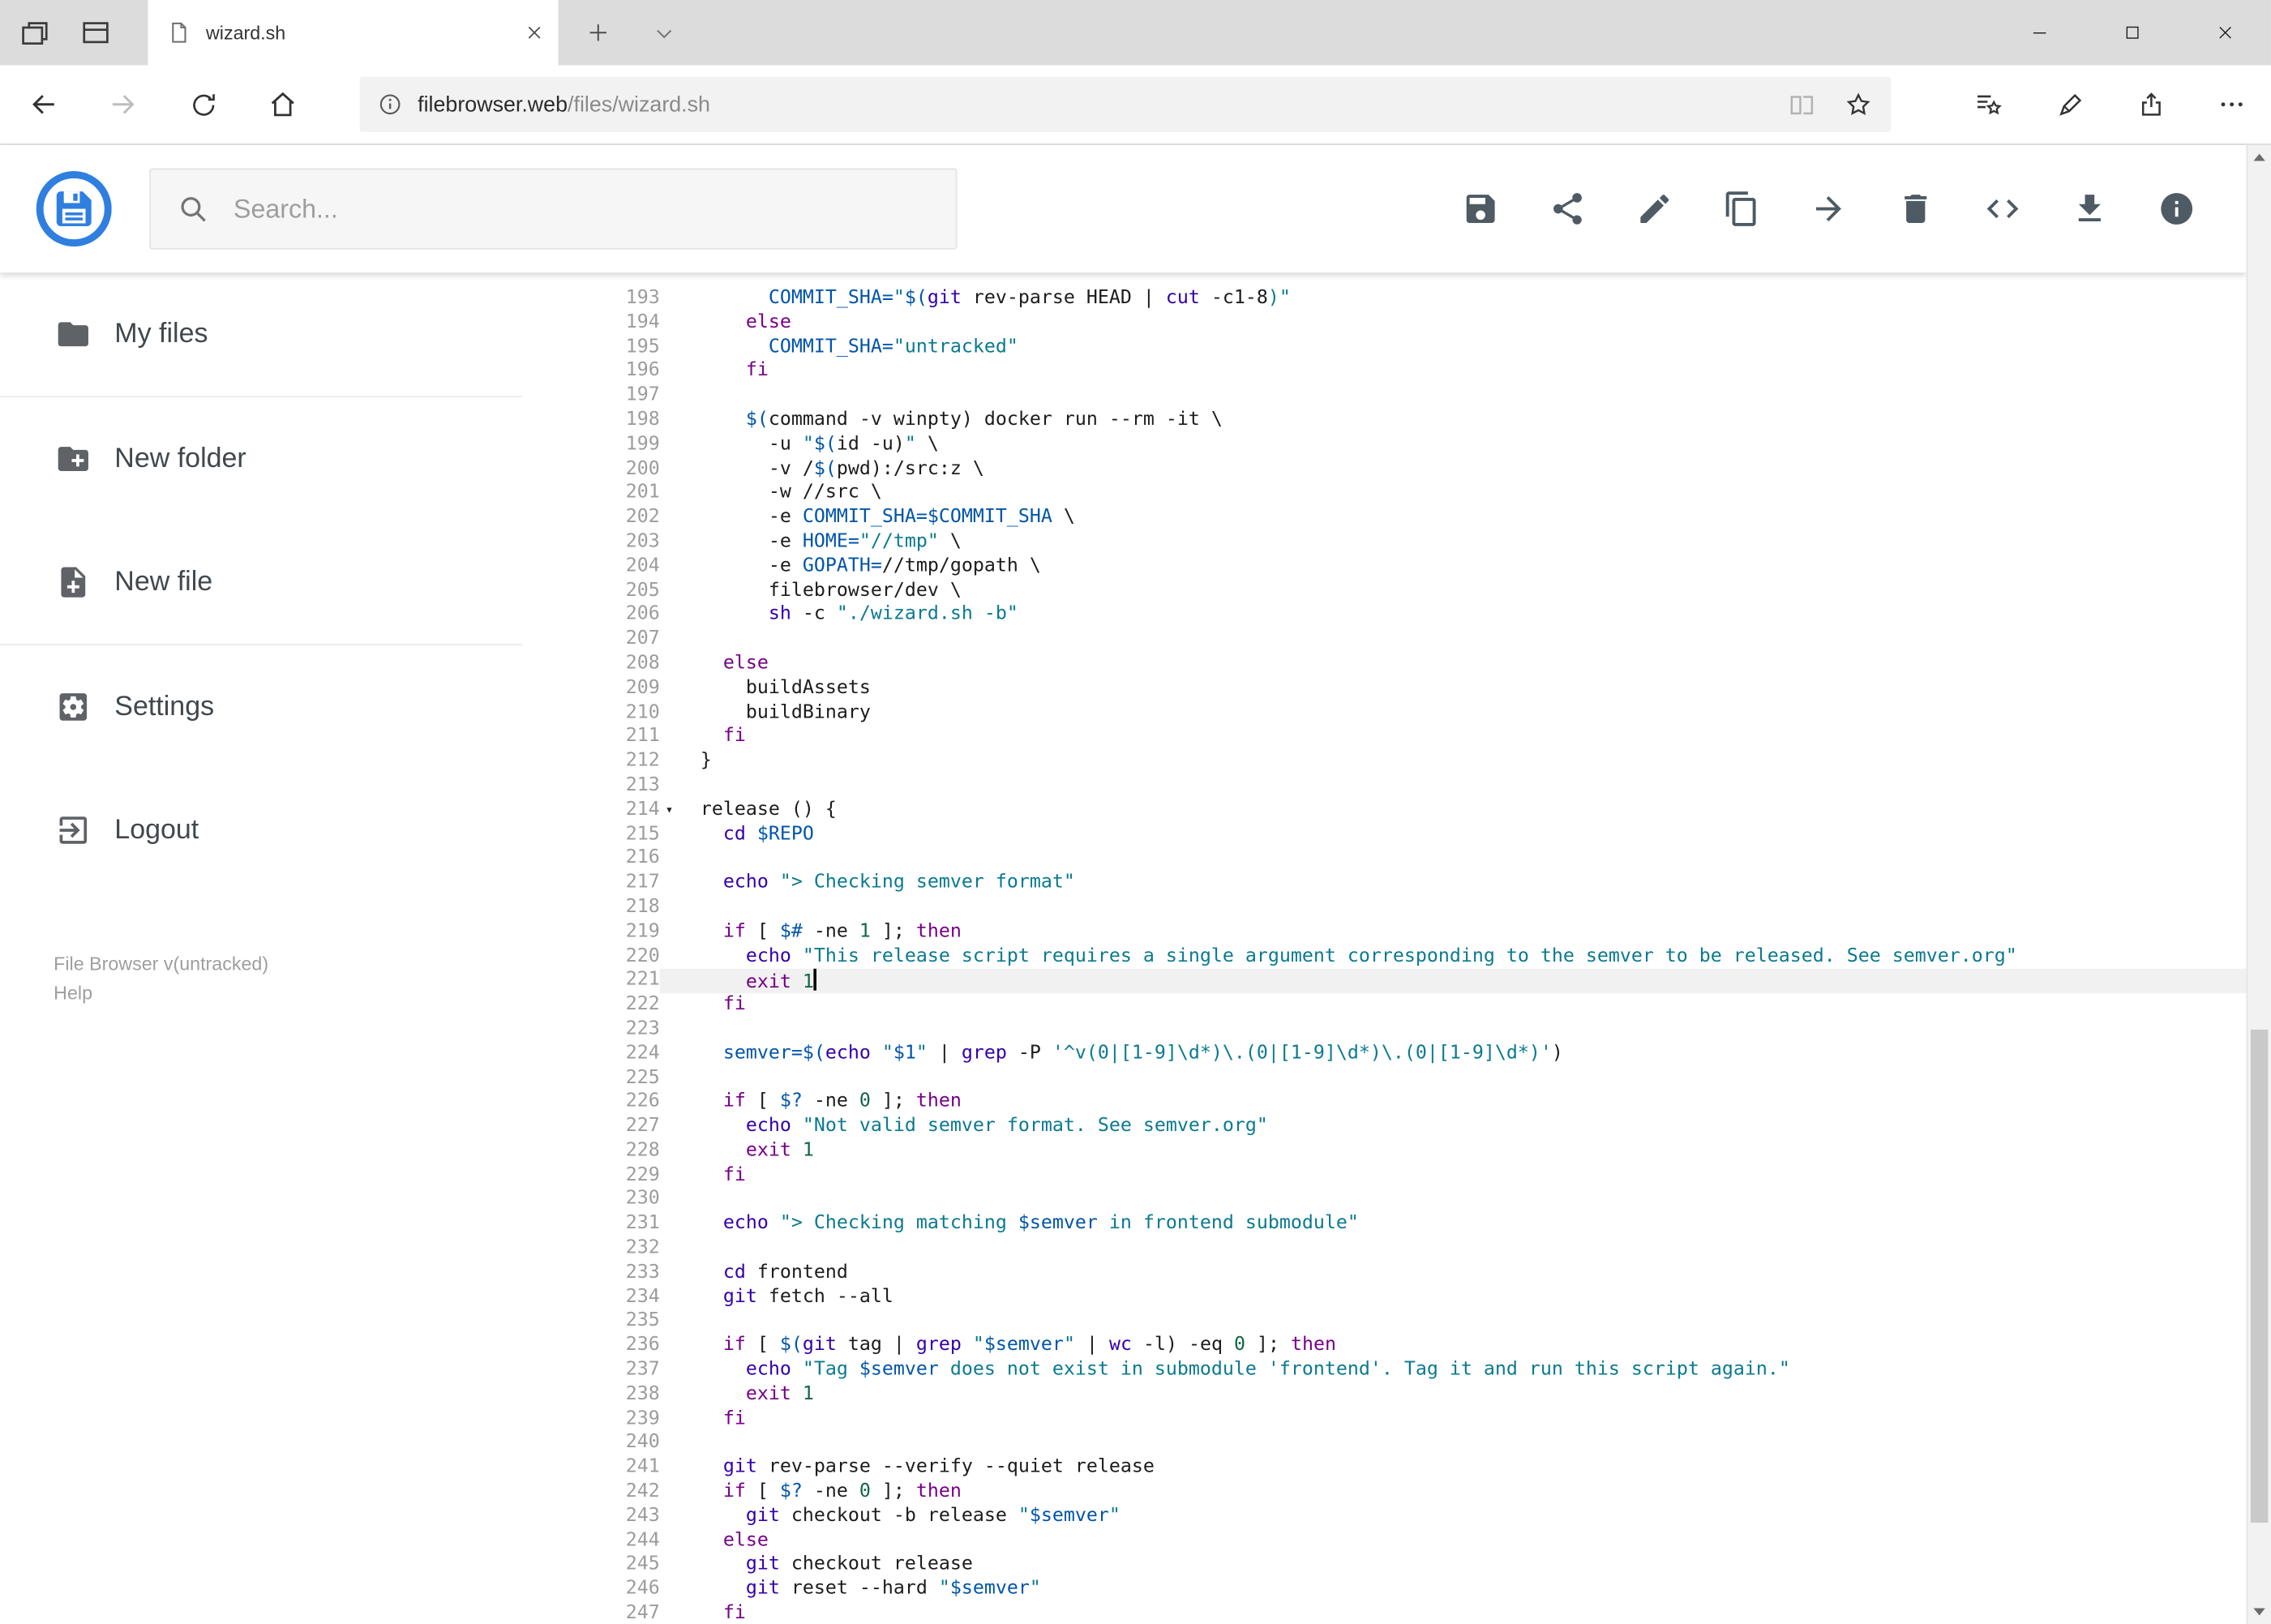  I want to click on delete-button, so click(1916, 209).